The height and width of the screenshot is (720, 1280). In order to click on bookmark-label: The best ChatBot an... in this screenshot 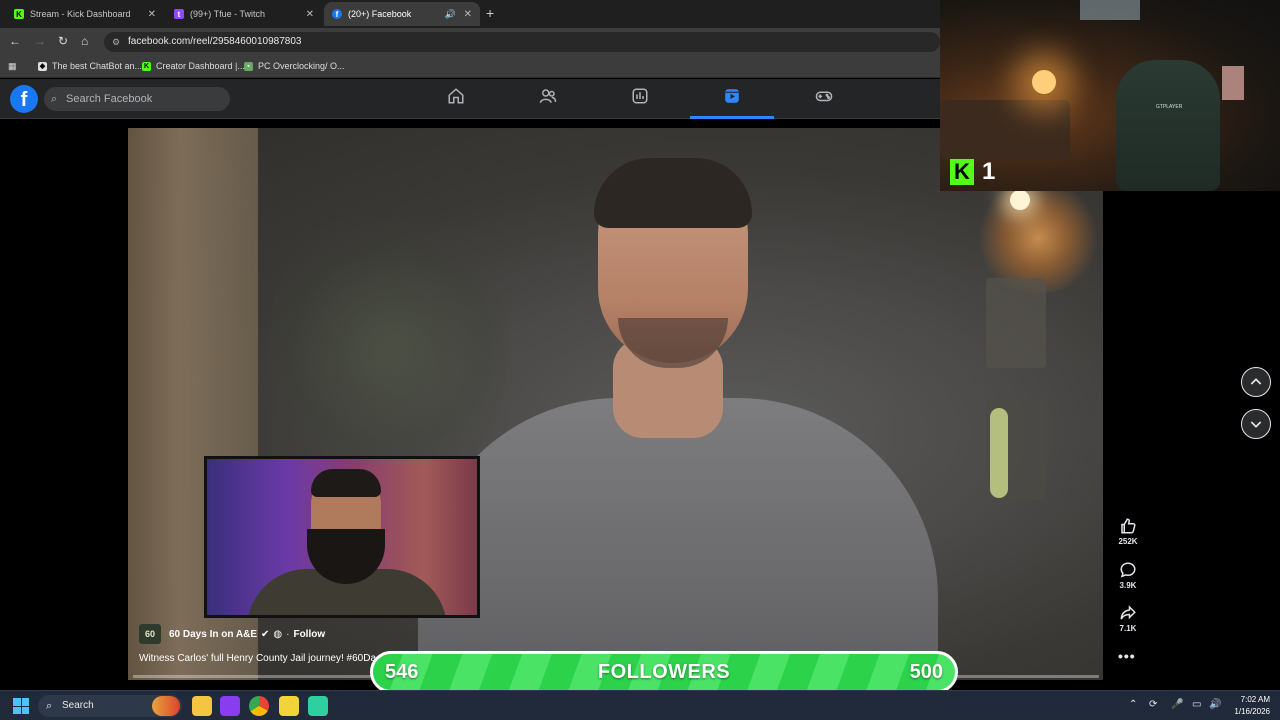, I will do `click(97, 66)`.